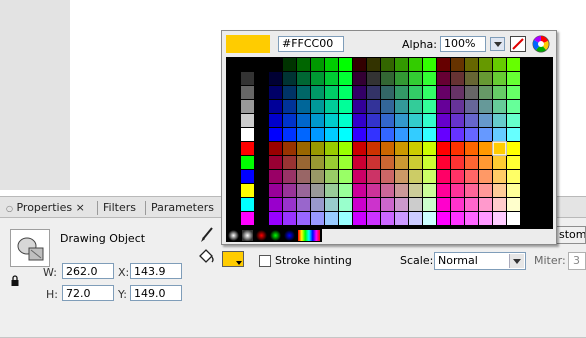 The width and height of the screenshot is (586, 338). I want to click on fill-color-button, so click(233, 259).